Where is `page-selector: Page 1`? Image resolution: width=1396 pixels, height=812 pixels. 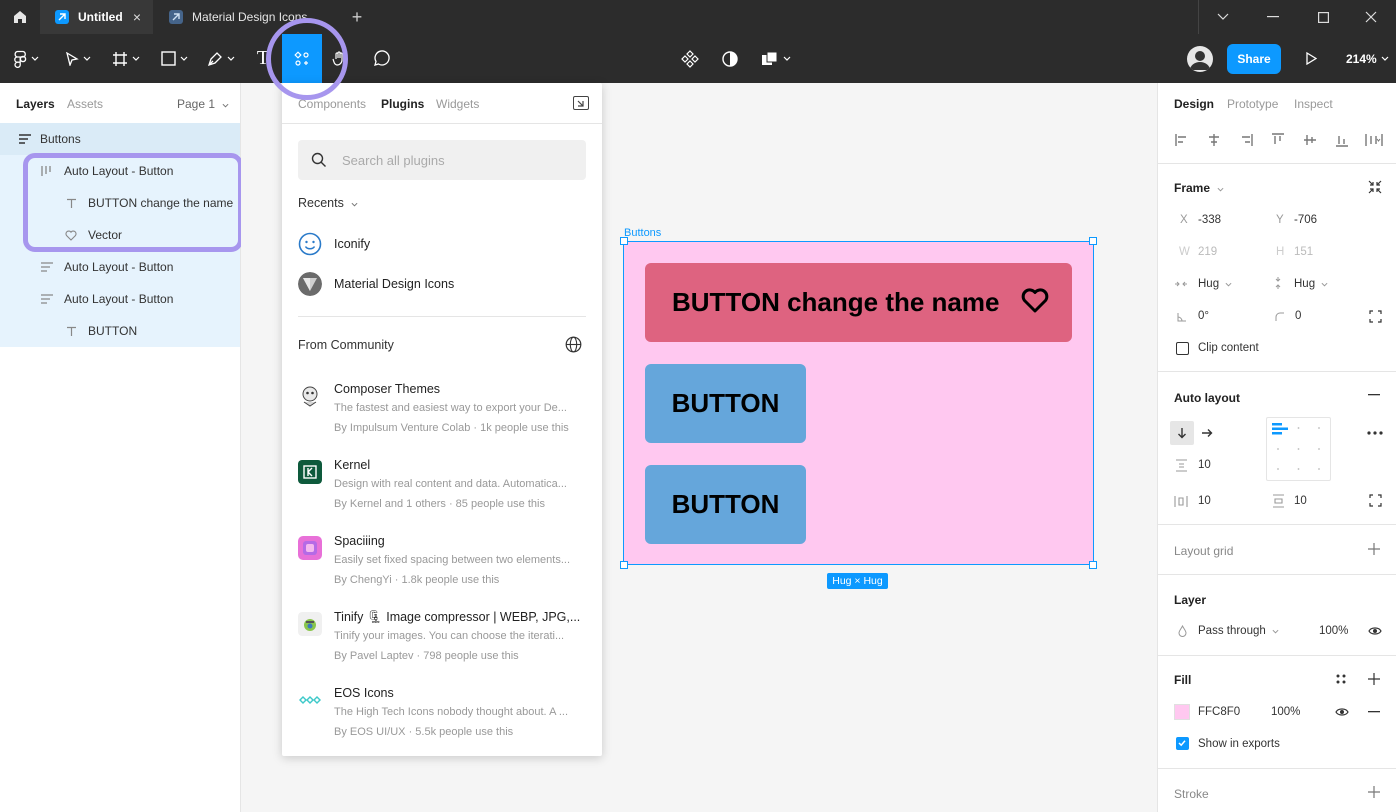
page-selector: Page 1 is located at coordinates (203, 104).